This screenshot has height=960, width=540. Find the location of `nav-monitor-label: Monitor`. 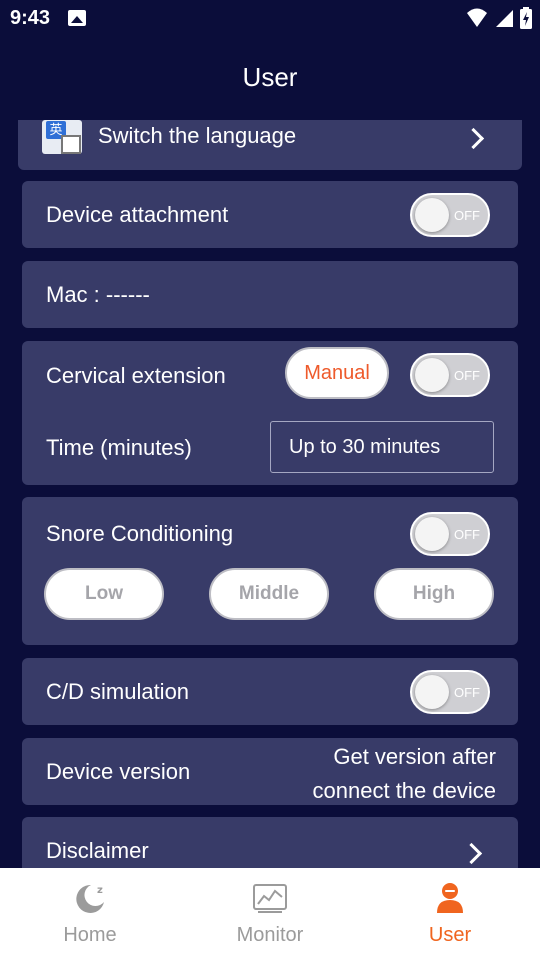

nav-monitor-label: Monitor is located at coordinates (270, 935).